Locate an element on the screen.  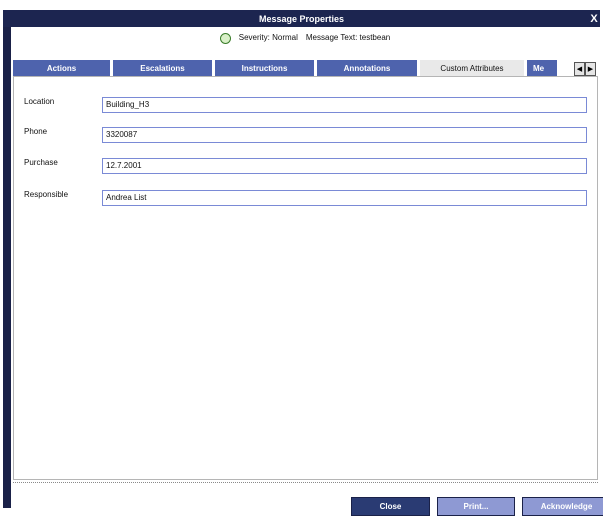
location-label: Location is located at coordinates (39, 101).